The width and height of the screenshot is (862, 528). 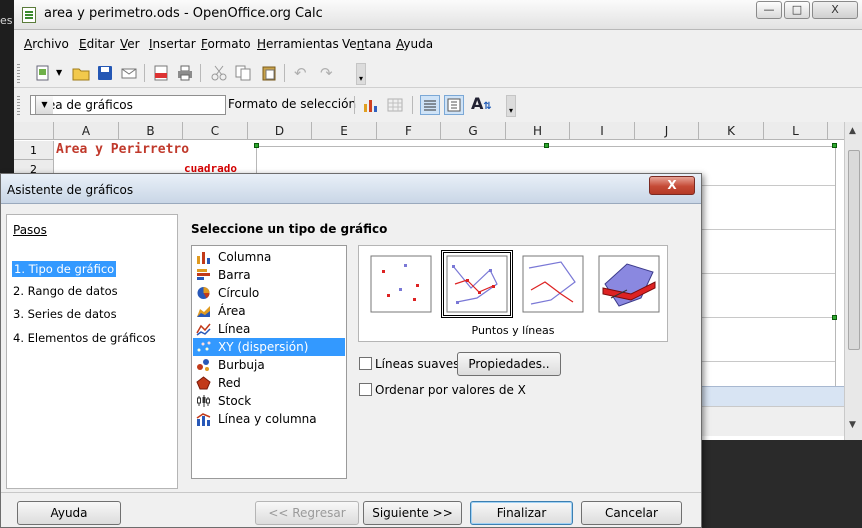 What do you see at coordinates (65, 314) in the screenshot?
I see `step-data-series: 3. Series de datos` at bounding box center [65, 314].